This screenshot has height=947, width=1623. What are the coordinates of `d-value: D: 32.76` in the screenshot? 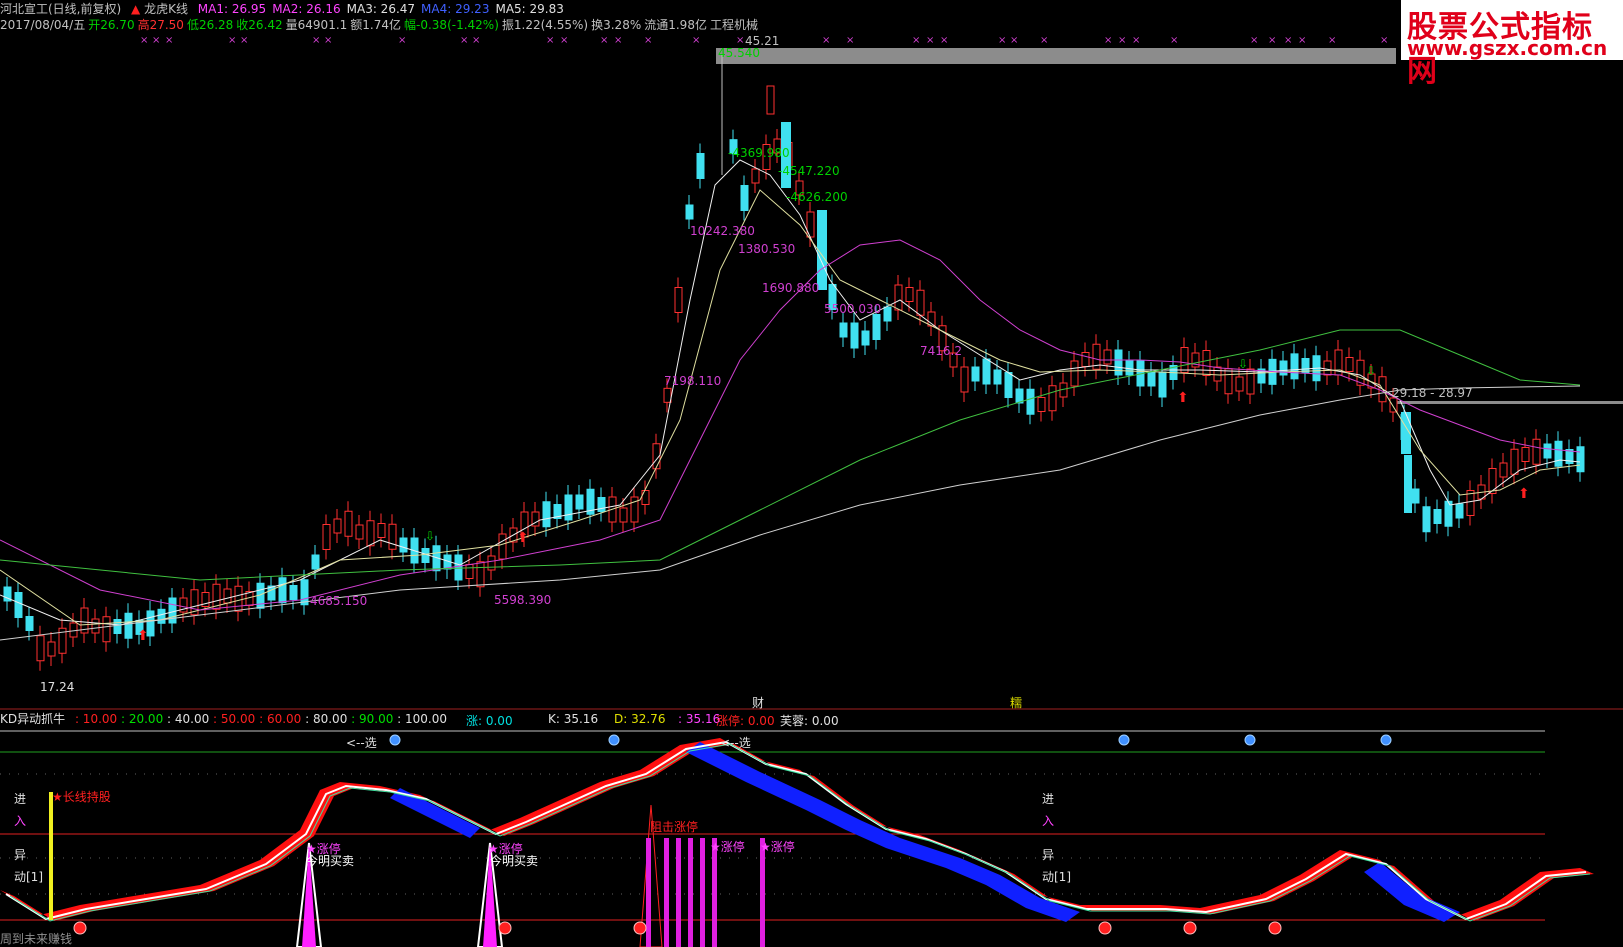 It's located at (640, 719).